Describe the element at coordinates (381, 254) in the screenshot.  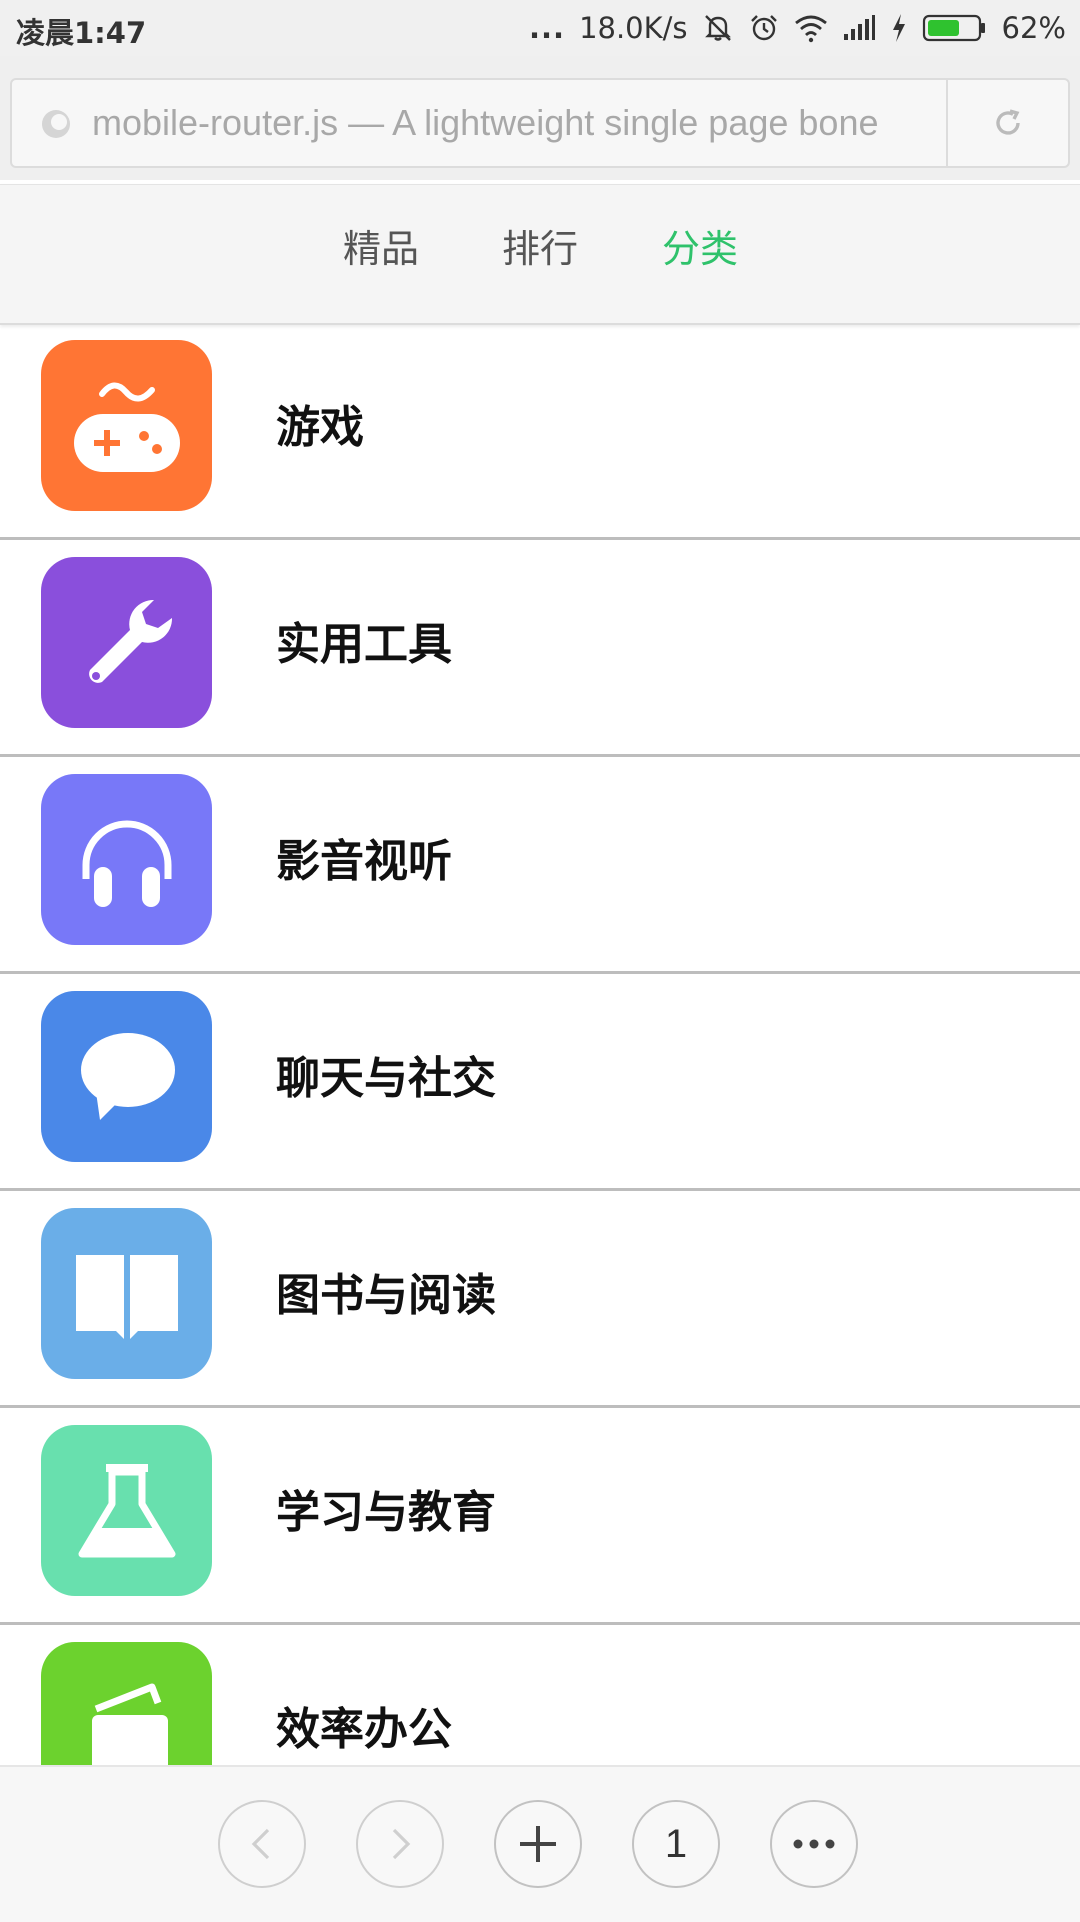
I see `tab-featured: 精品` at that location.